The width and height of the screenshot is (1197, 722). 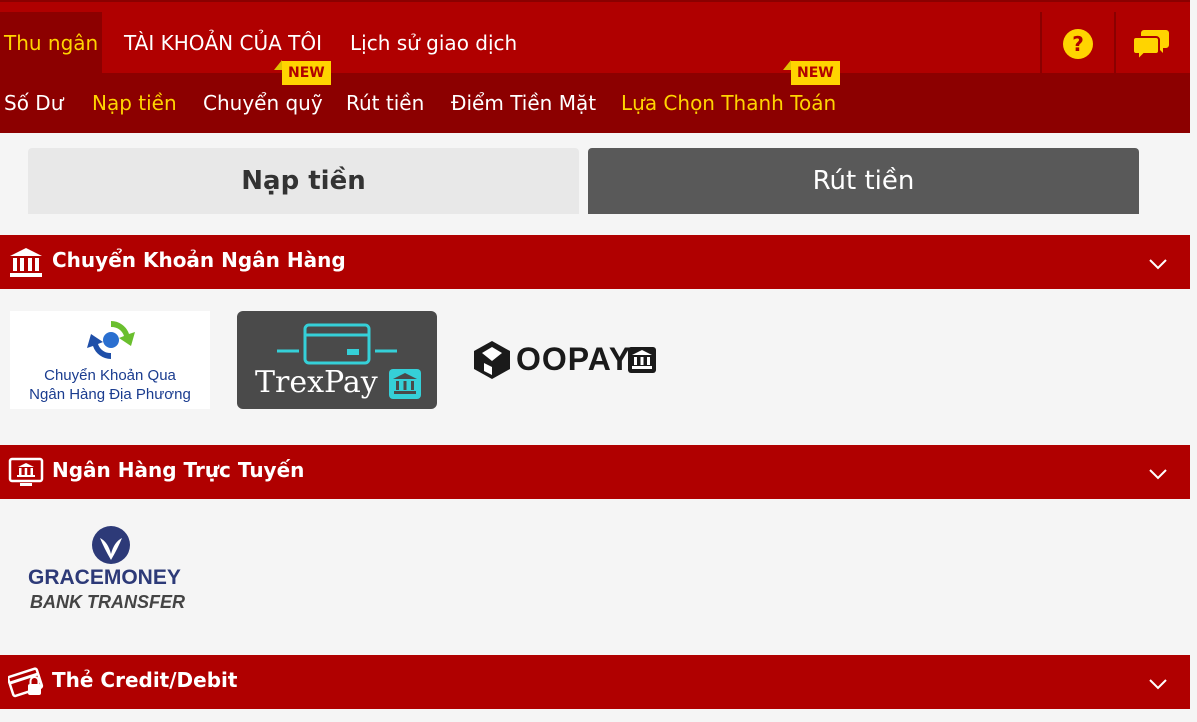 I want to click on subtab-withdraw: Rút tiền, so click(x=385, y=103).